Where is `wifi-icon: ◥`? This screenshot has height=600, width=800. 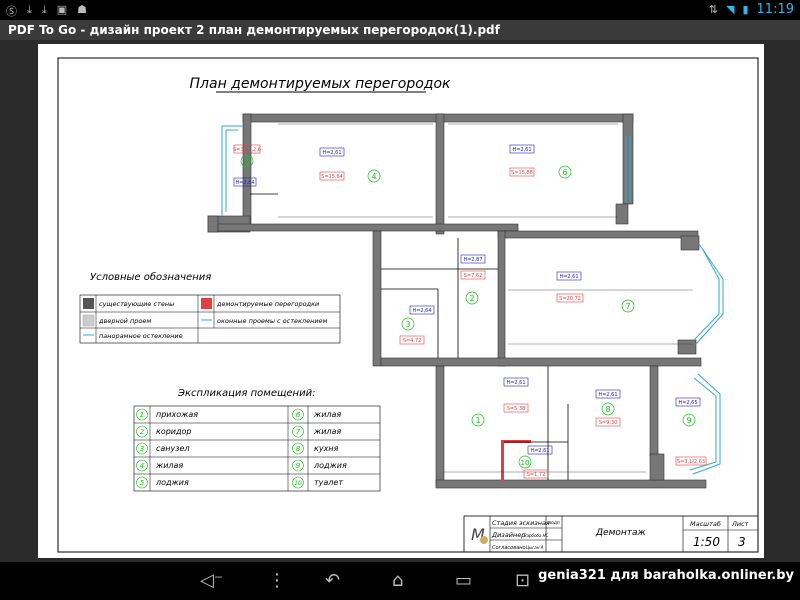 wifi-icon: ◥ is located at coordinates (730, 9).